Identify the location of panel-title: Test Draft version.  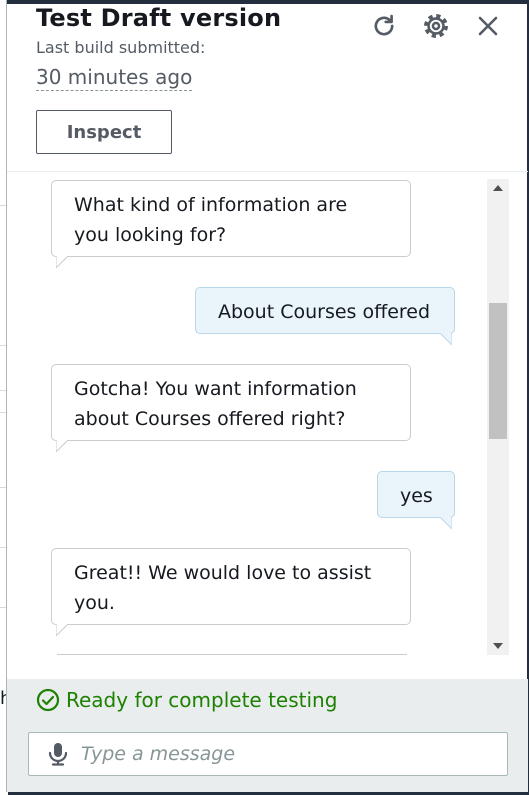
(159, 18).